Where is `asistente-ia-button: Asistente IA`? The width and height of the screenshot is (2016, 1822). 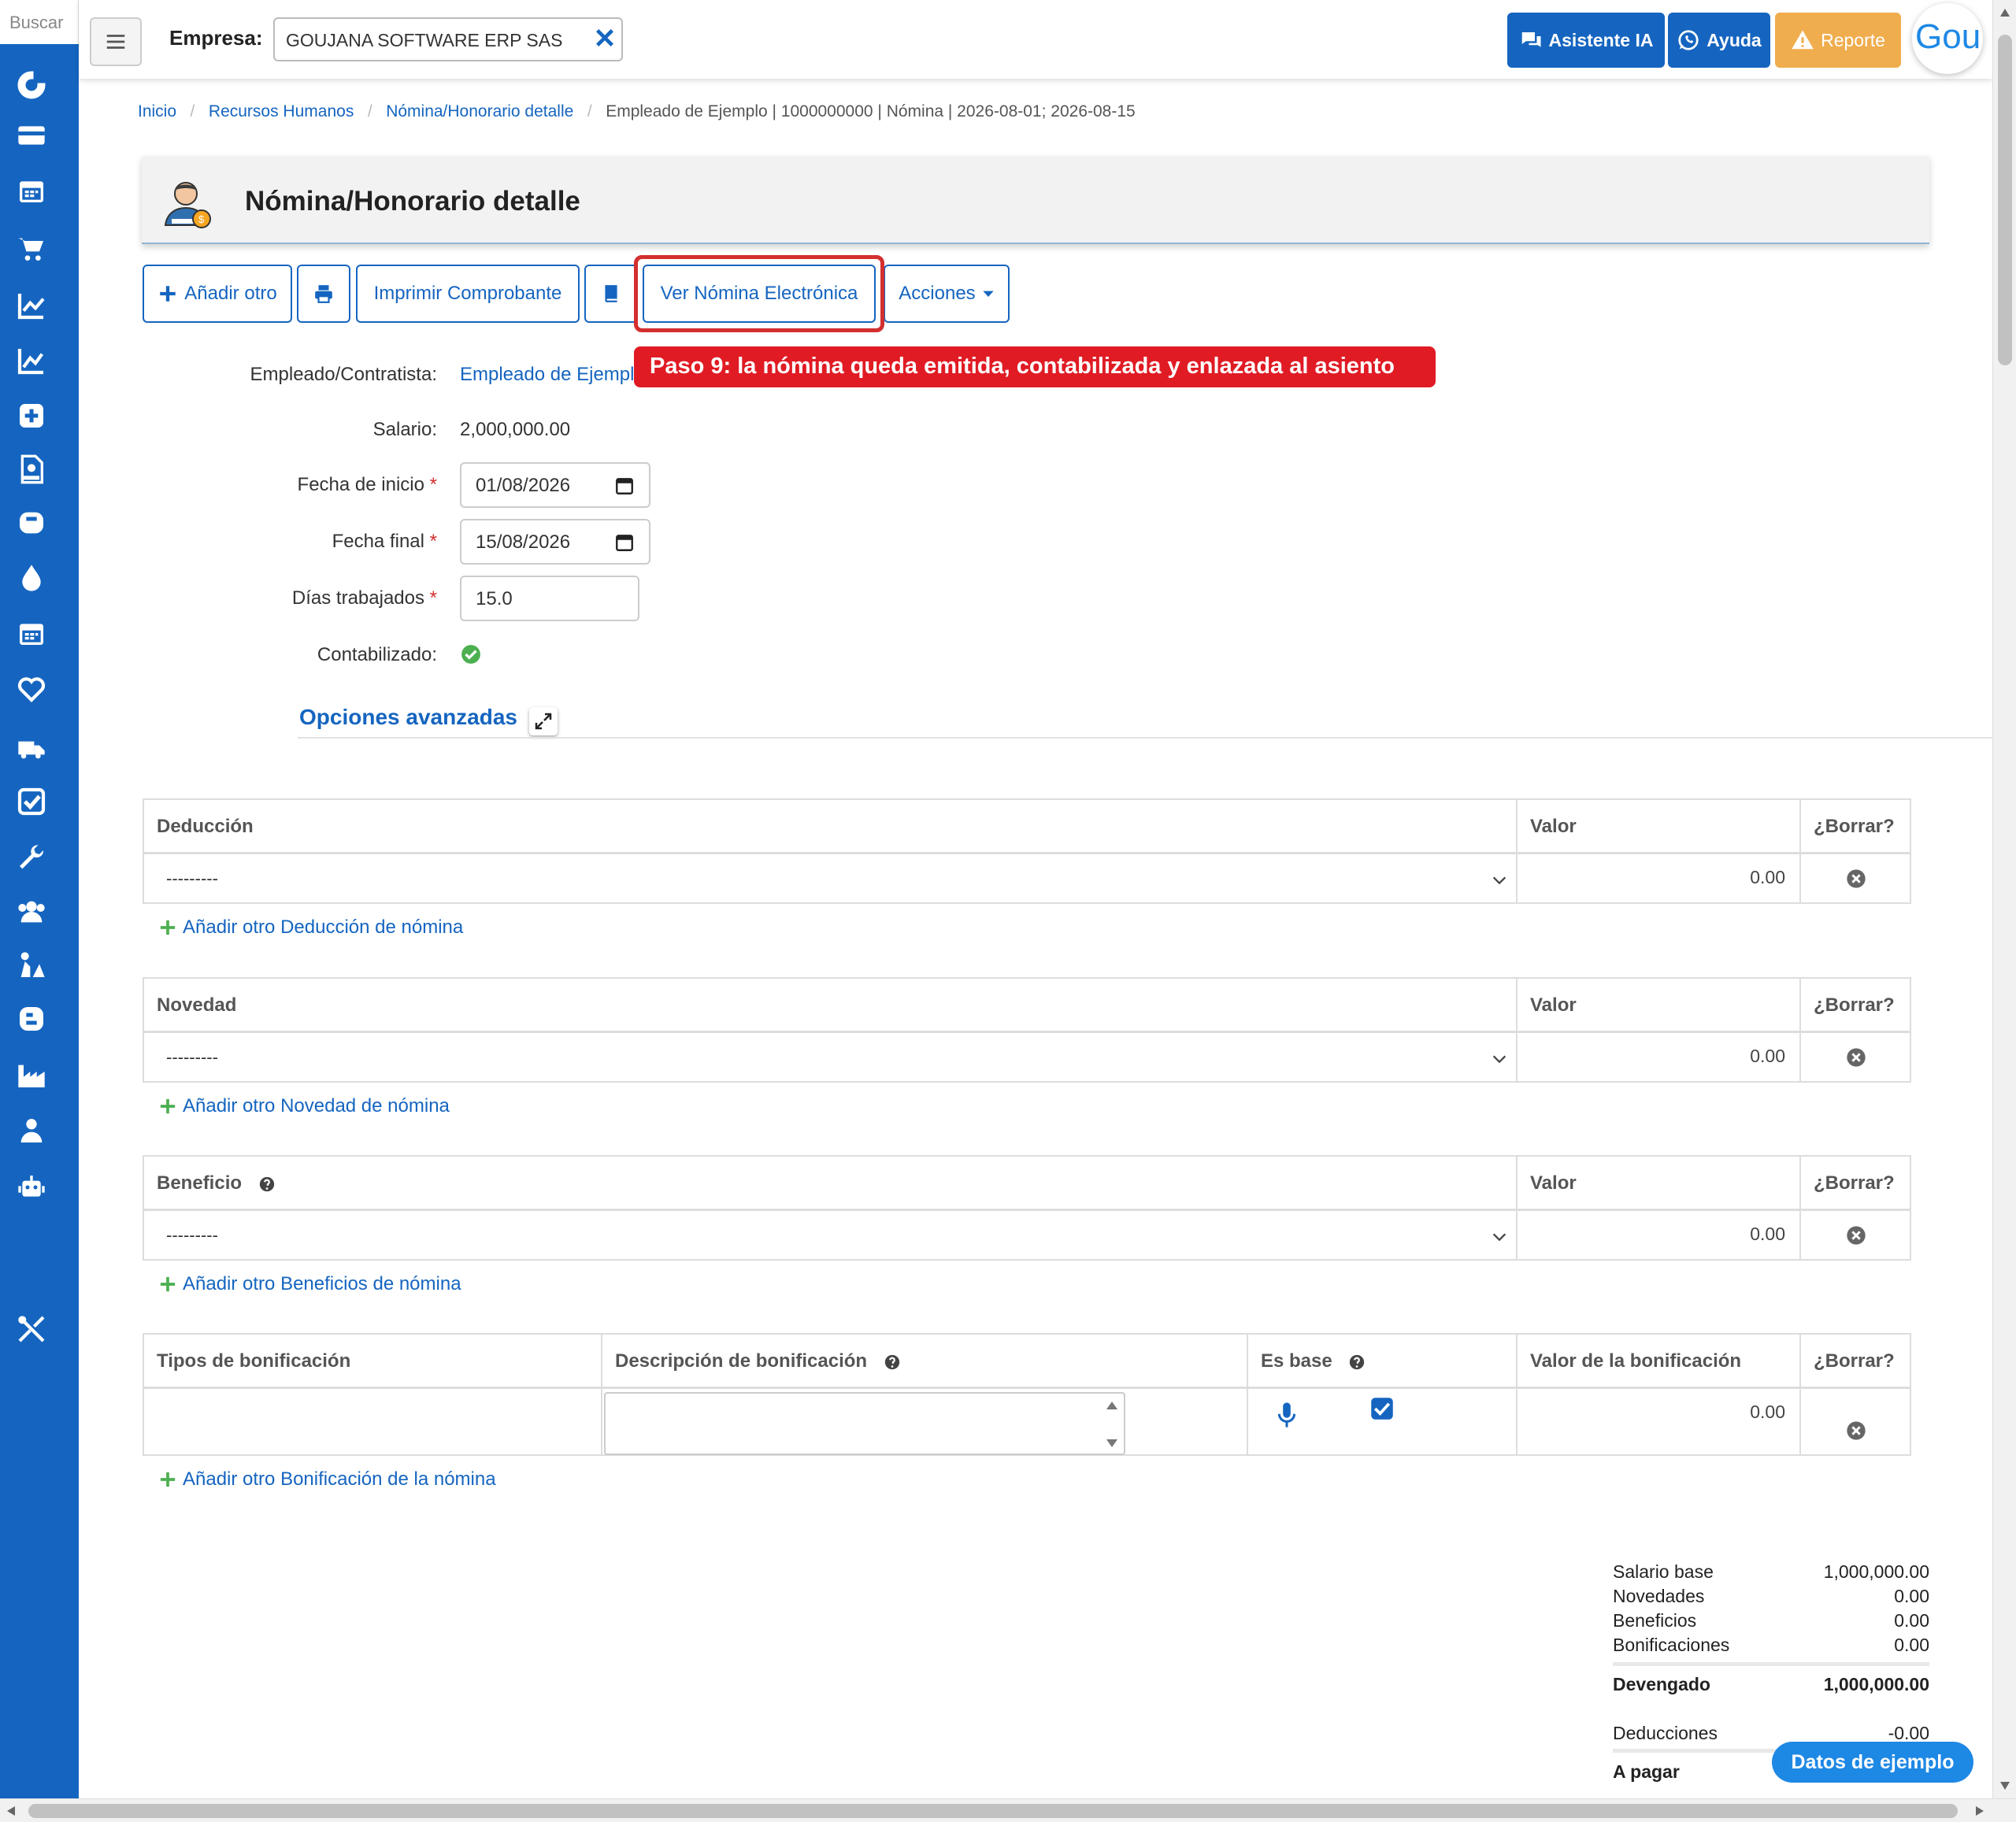 asistente-ia-button: Asistente IA is located at coordinates (1586, 40).